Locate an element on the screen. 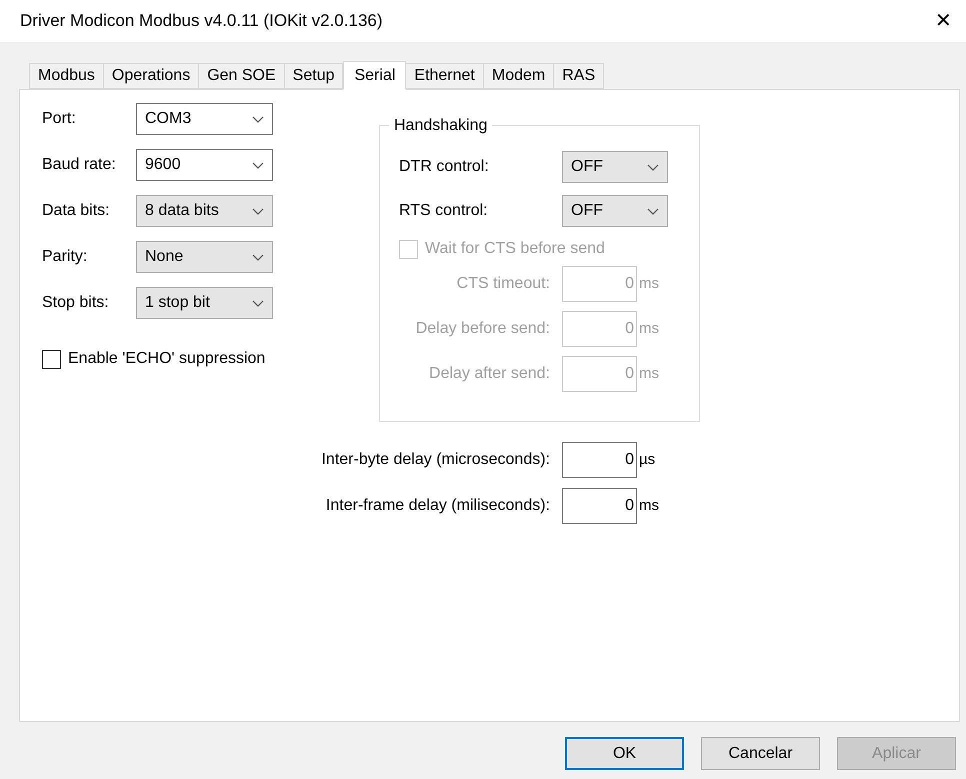 This screenshot has height=779, width=966. field-label: Delay before send: is located at coordinates (482, 329).